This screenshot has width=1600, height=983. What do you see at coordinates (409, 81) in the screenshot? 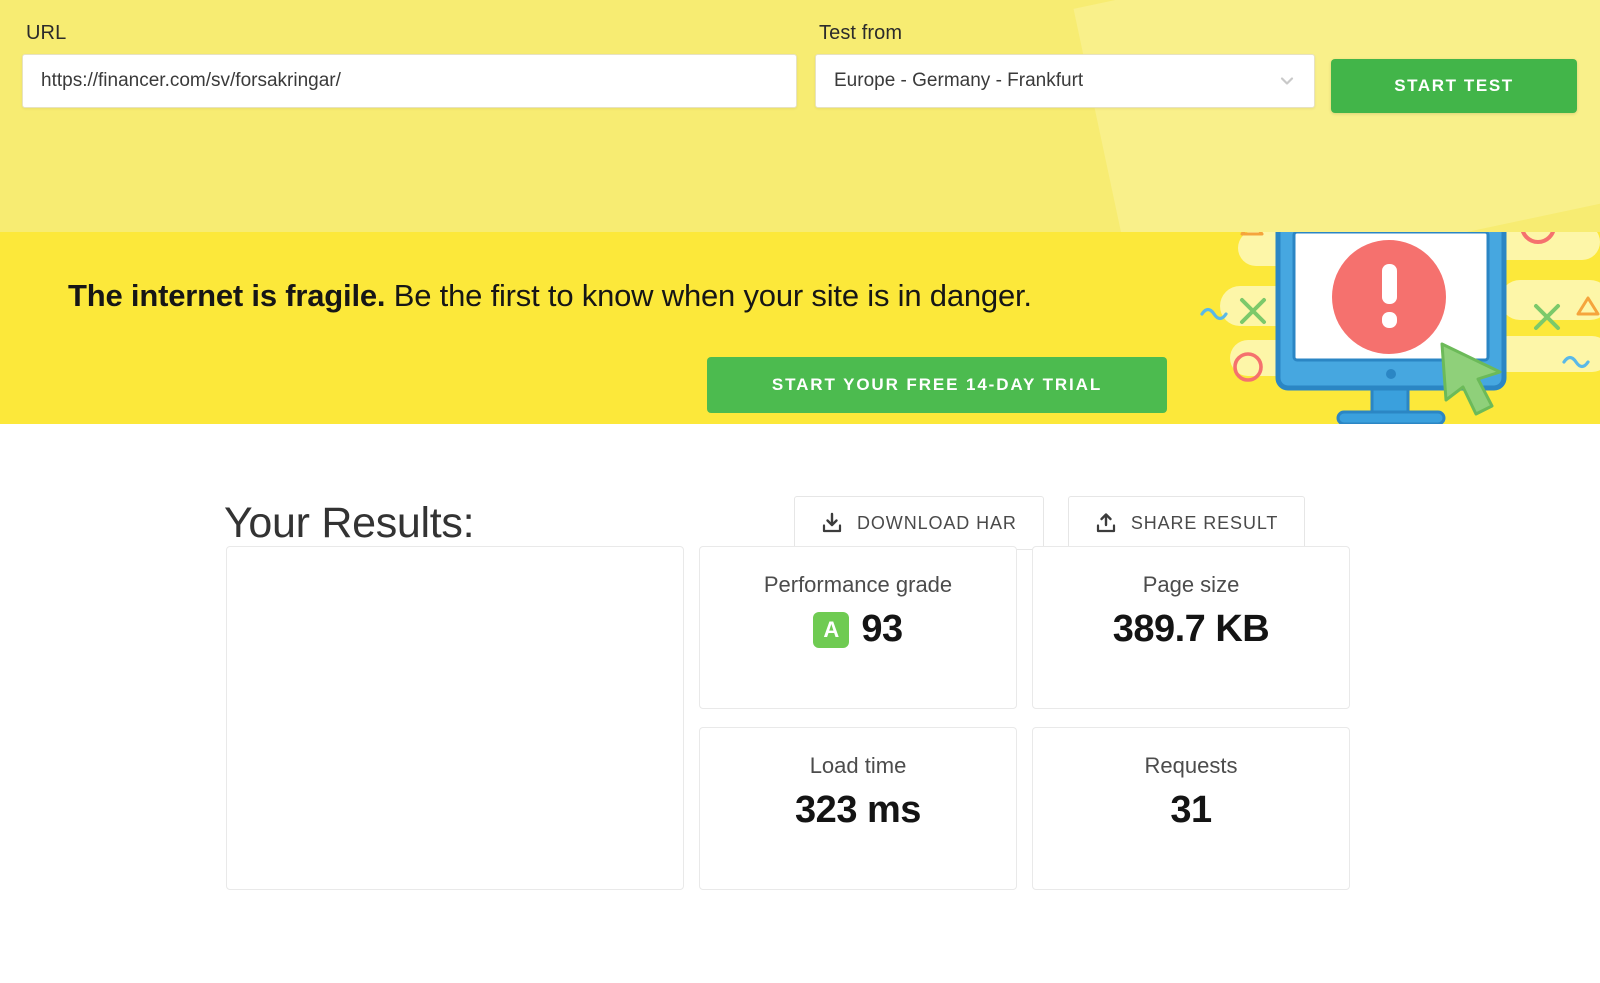
I see `url-input` at bounding box center [409, 81].